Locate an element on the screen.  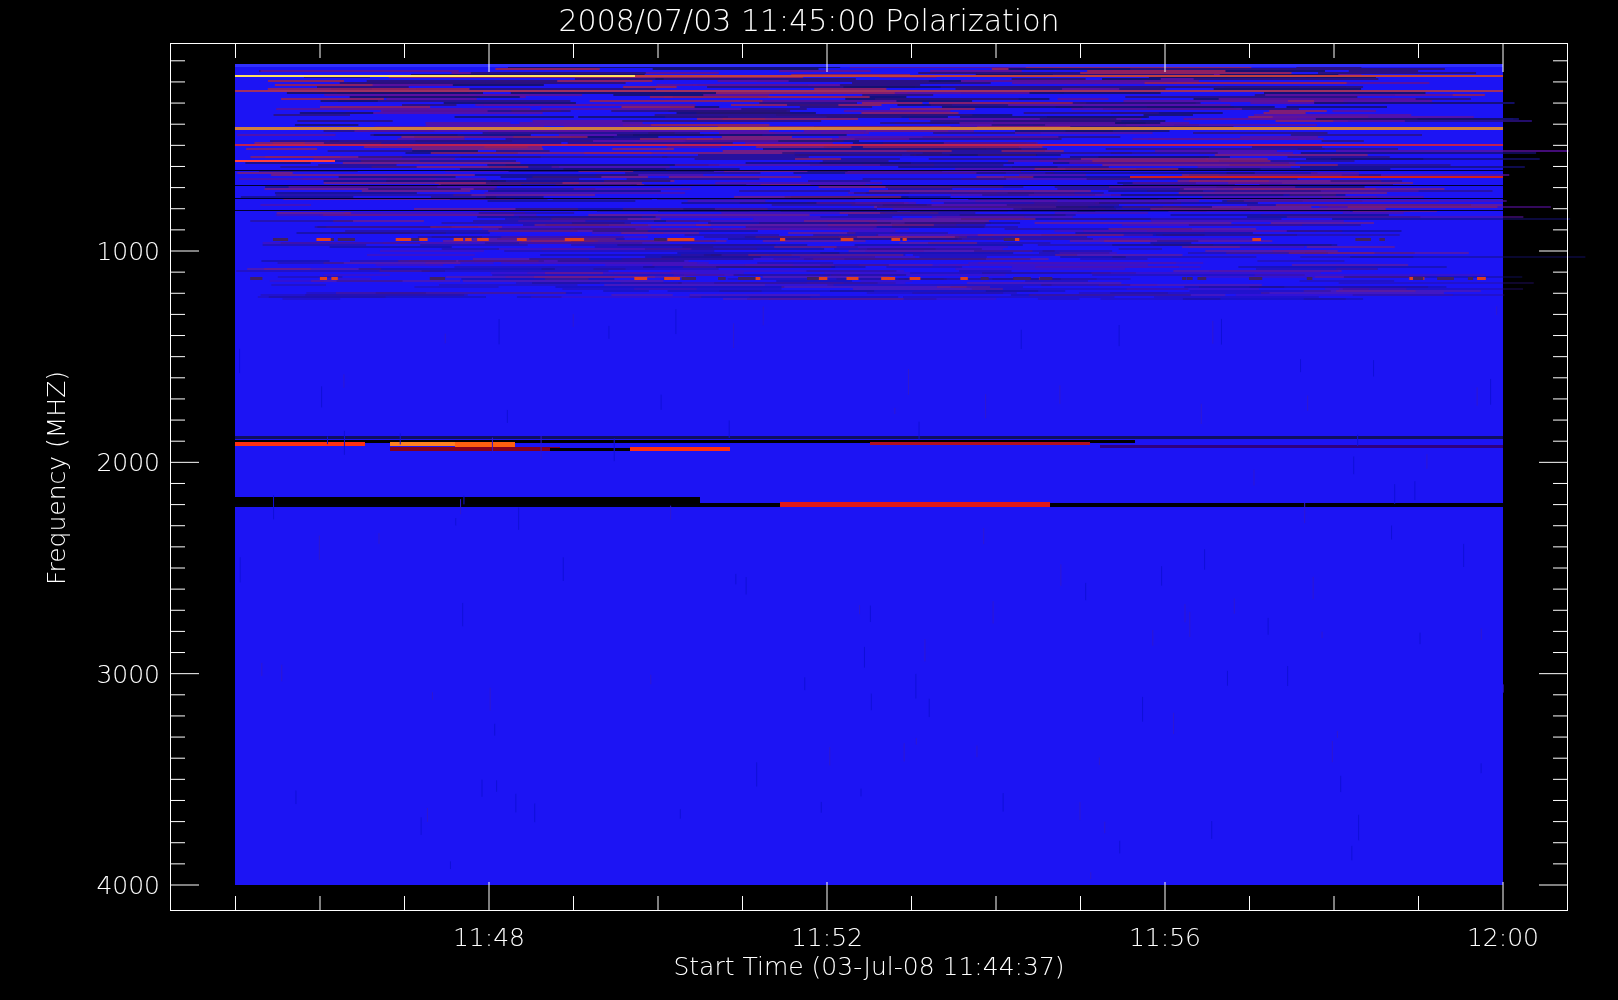
x-tick-label: 11:56 is located at coordinates (1165, 937).